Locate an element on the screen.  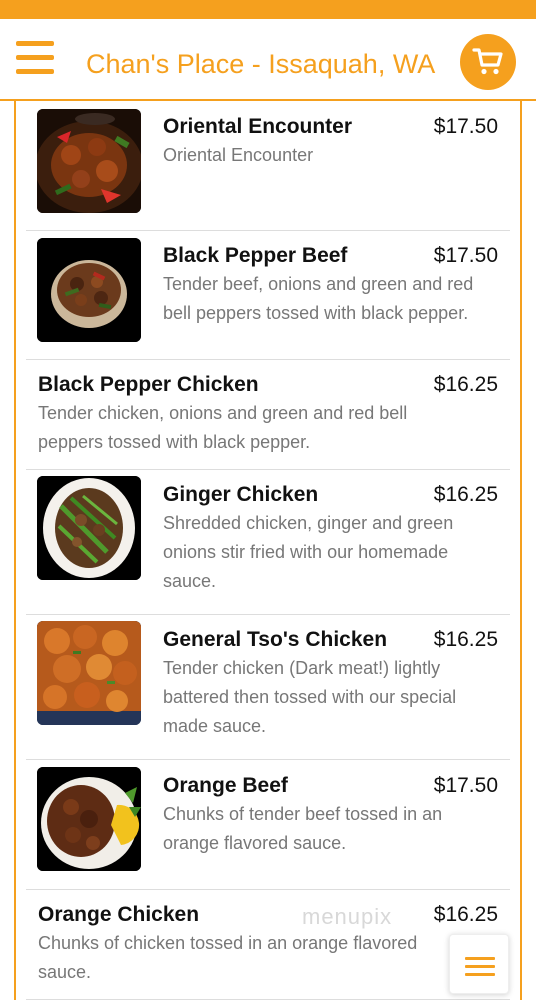
item-name: Oriental Encounter is located at coordinates (258, 126).